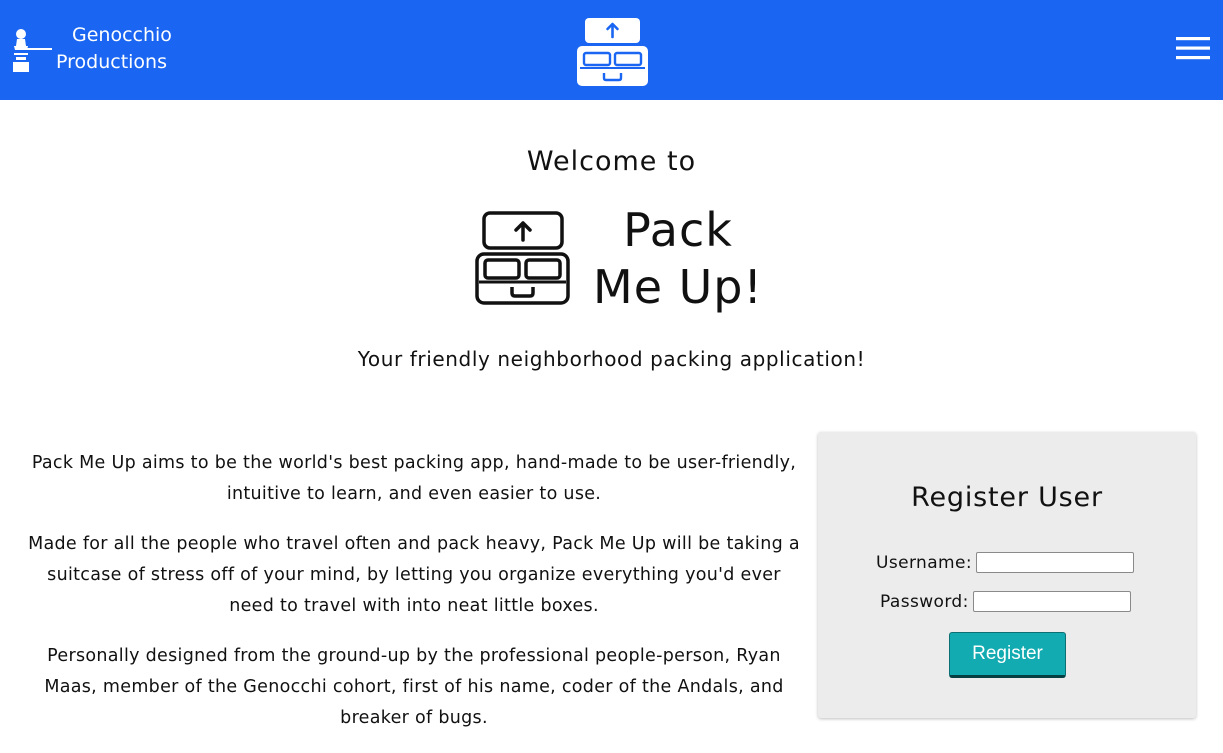  What do you see at coordinates (114, 49) in the screenshot?
I see `brand-name: Genocchio Productions` at bounding box center [114, 49].